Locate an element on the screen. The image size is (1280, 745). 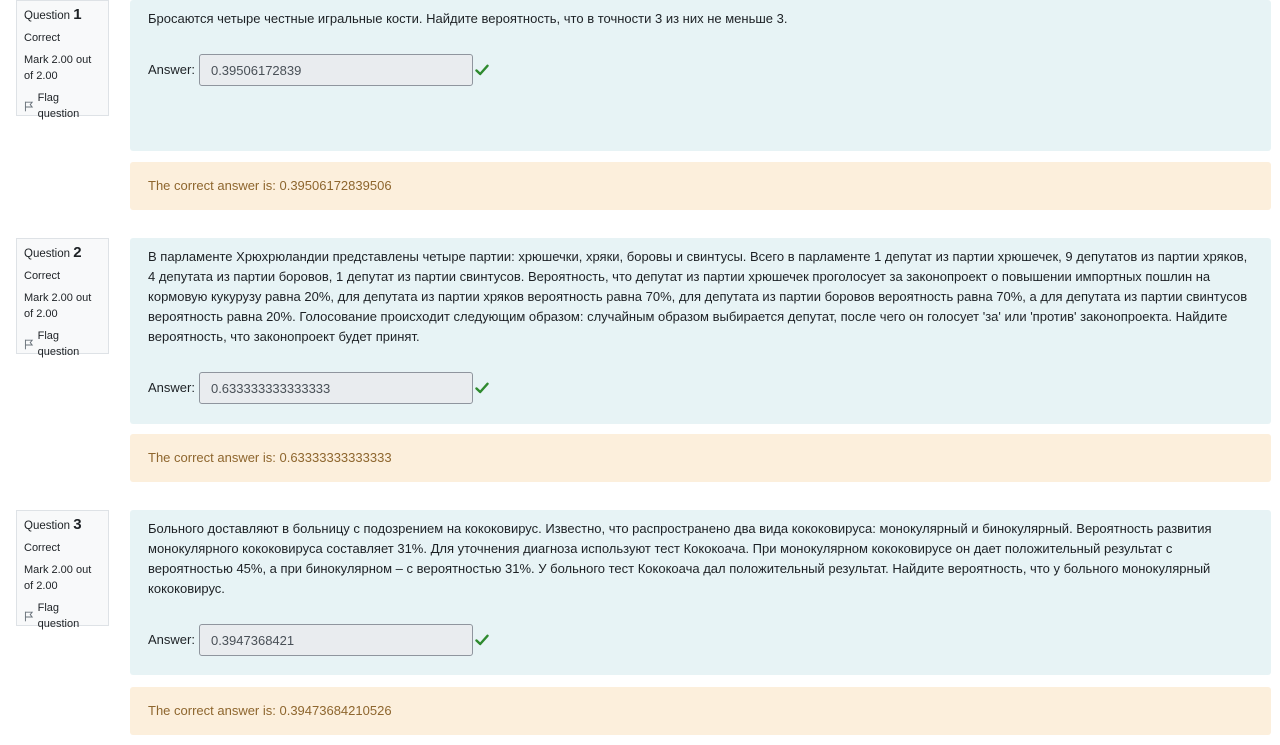
question-number-value: 1 is located at coordinates (77, 14).